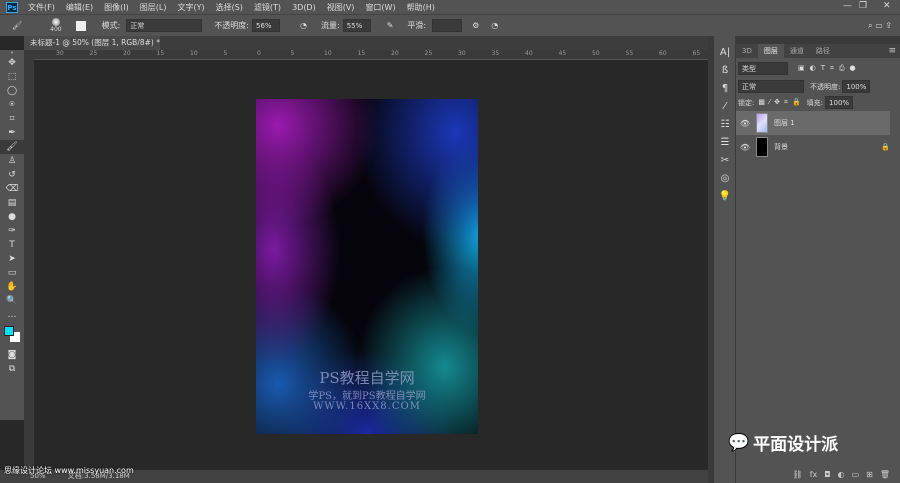 This screenshot has height=483, width=900. What do you see at coordinates (746, 102) in the screenshot?
I see `lock-label: 锁定:` at bounding box center [746, 102].